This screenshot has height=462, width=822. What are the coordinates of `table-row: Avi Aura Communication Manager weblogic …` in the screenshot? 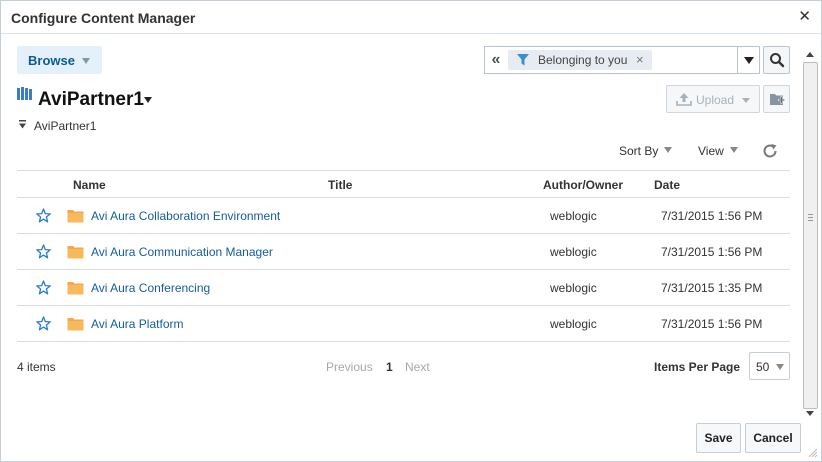 It's located at (403, 252).